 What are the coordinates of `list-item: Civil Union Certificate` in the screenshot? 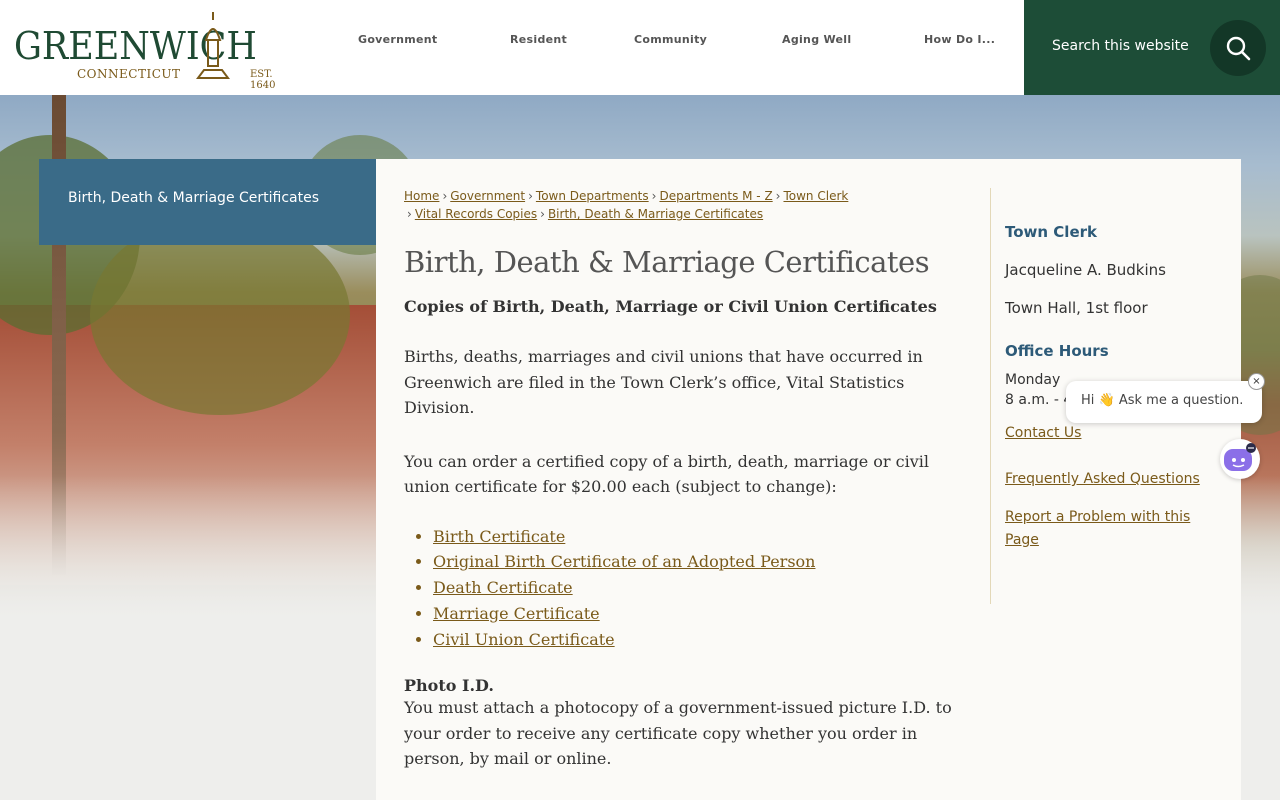 It's located at (698, 640).